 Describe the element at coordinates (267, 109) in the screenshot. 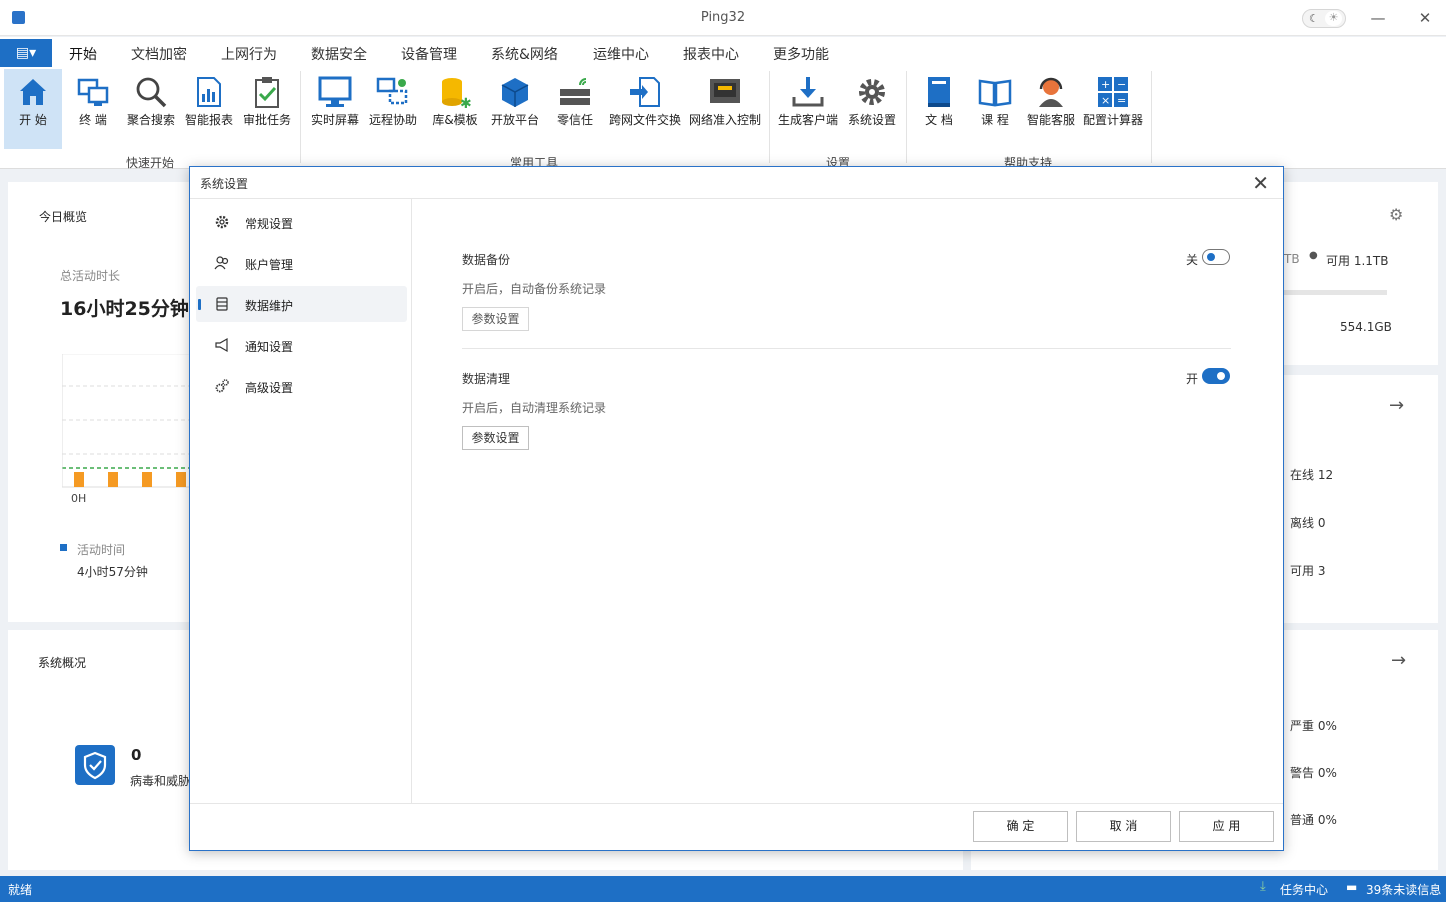

I see `ribbon-approval-button: 审批任务` at that location.